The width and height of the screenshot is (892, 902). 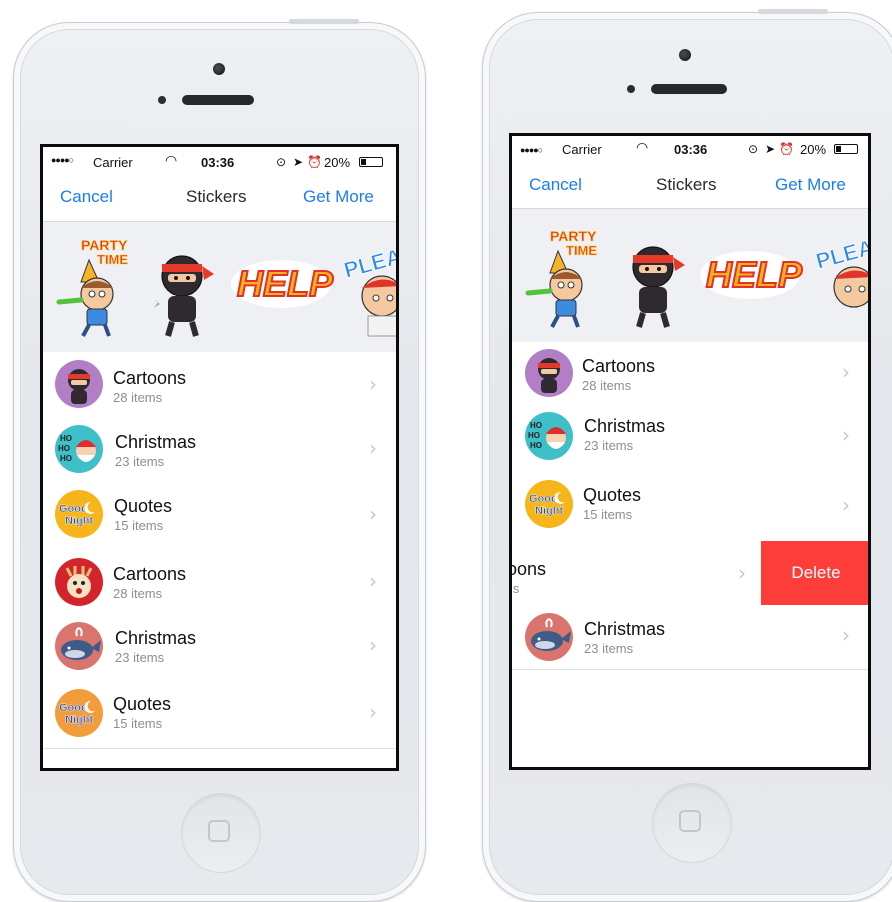 I want to click on home-square-icon, so click(x=690, y=821).